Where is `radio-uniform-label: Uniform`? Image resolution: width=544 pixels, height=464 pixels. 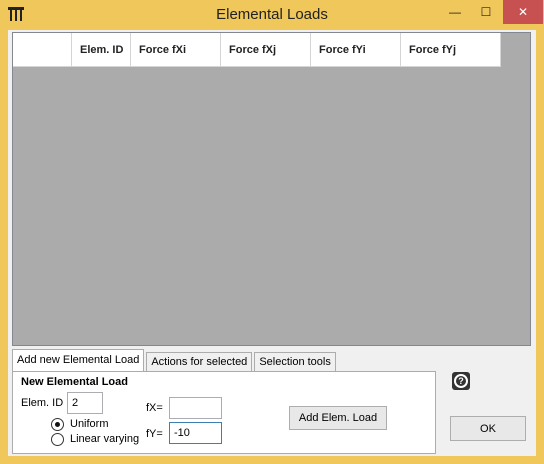 radio-uniform-label: Uniform is located at coordinates (89, 424).